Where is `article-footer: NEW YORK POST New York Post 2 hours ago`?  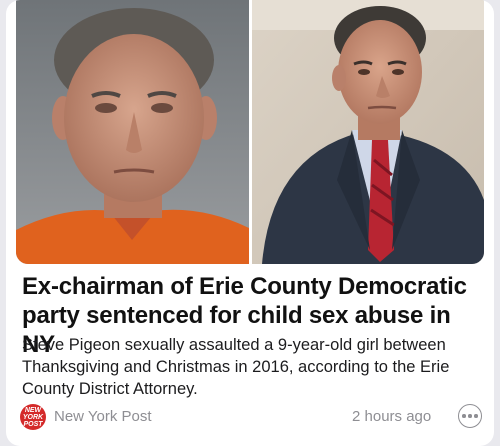
article-footer: NEW YORK POST New York Post 2 hours ago is located at coordinates (254, 417).